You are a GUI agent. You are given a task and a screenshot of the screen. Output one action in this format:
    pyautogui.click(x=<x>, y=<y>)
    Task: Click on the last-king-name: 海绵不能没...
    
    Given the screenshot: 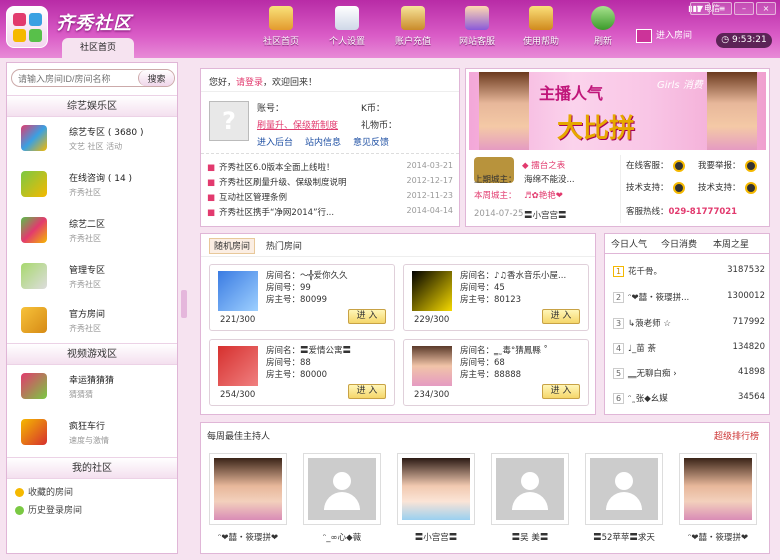 What is the action you would take?
    pyautogui.click(x=549, y=179)
    